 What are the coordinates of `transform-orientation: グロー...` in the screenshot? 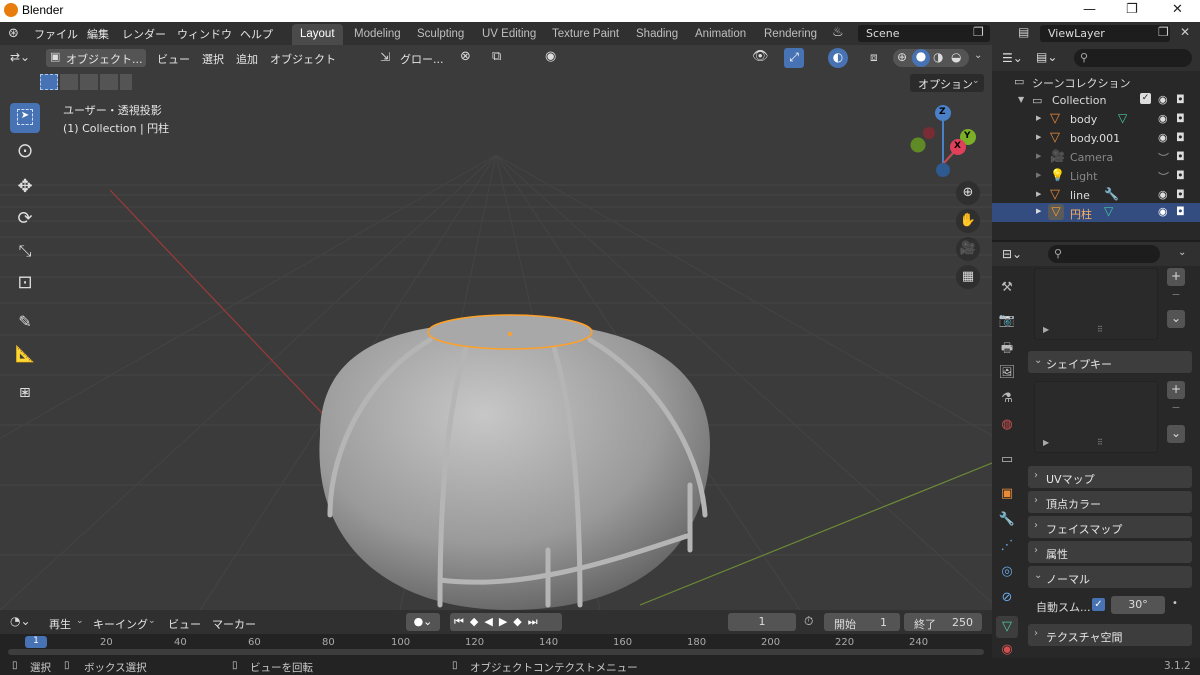 It's located at (422, 59).